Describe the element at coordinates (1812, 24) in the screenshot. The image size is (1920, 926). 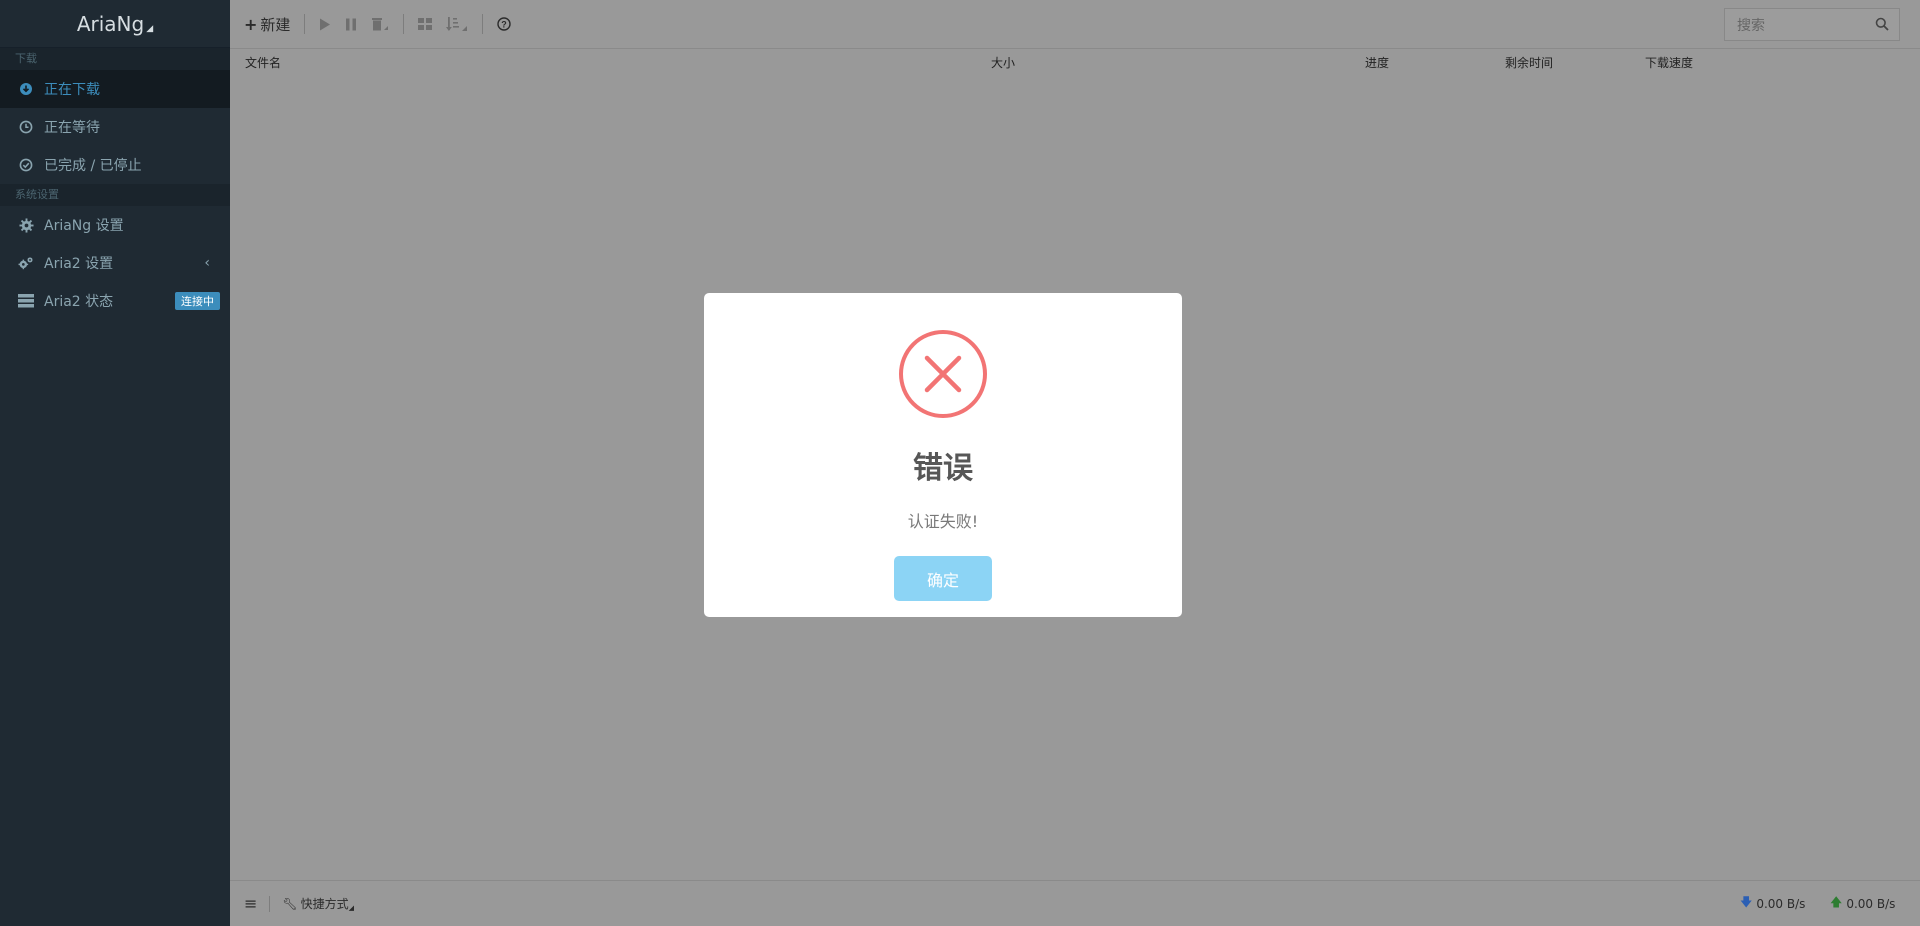
I see `search-input: 搜索` at that location.